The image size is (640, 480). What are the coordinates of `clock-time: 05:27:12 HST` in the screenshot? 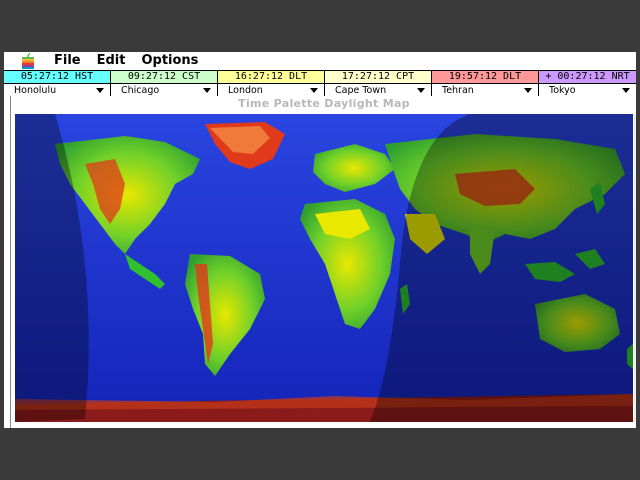 It's located at (57, 77).